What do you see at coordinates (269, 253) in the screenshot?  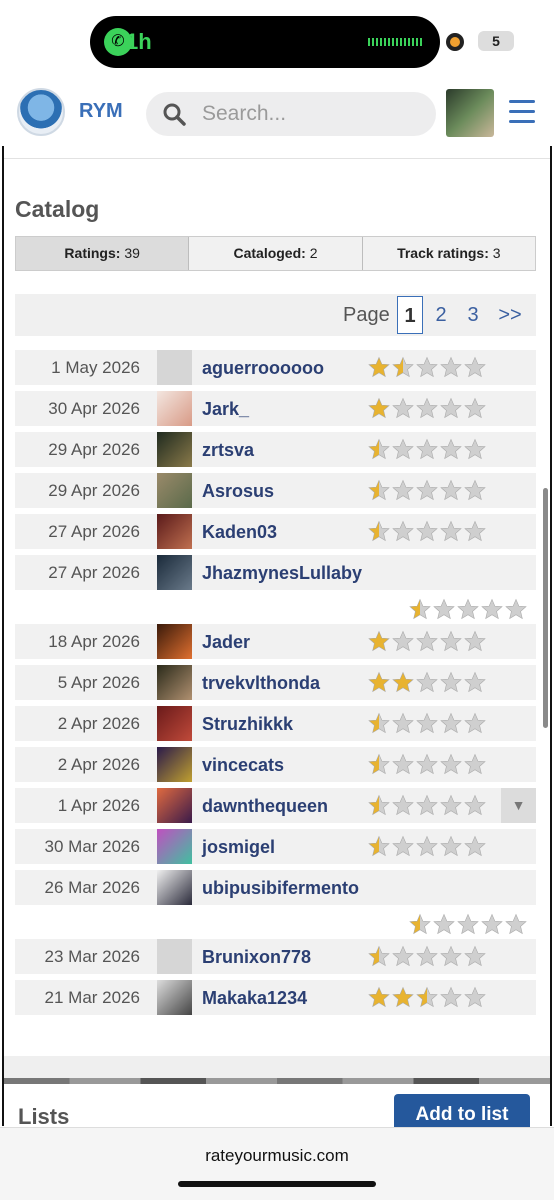 I see `tab-label: Cataloged:` at bounding box center [269, 253].